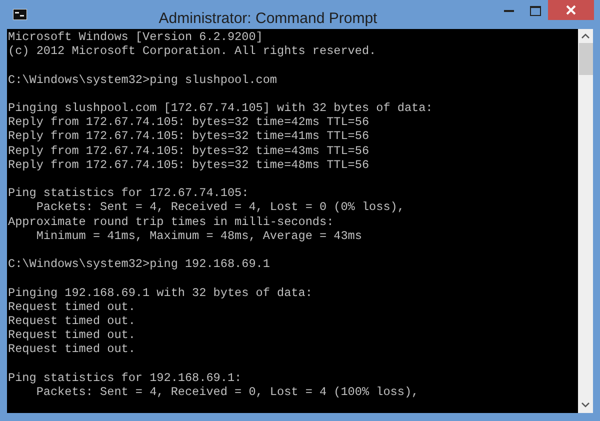 This screenshot has height=421, width=600. Describe the element at coordinates (192, 51) in the screenshot. I see `console-line: (c) 2012 Microsoft Corporation. All rights reserved.` at that location.